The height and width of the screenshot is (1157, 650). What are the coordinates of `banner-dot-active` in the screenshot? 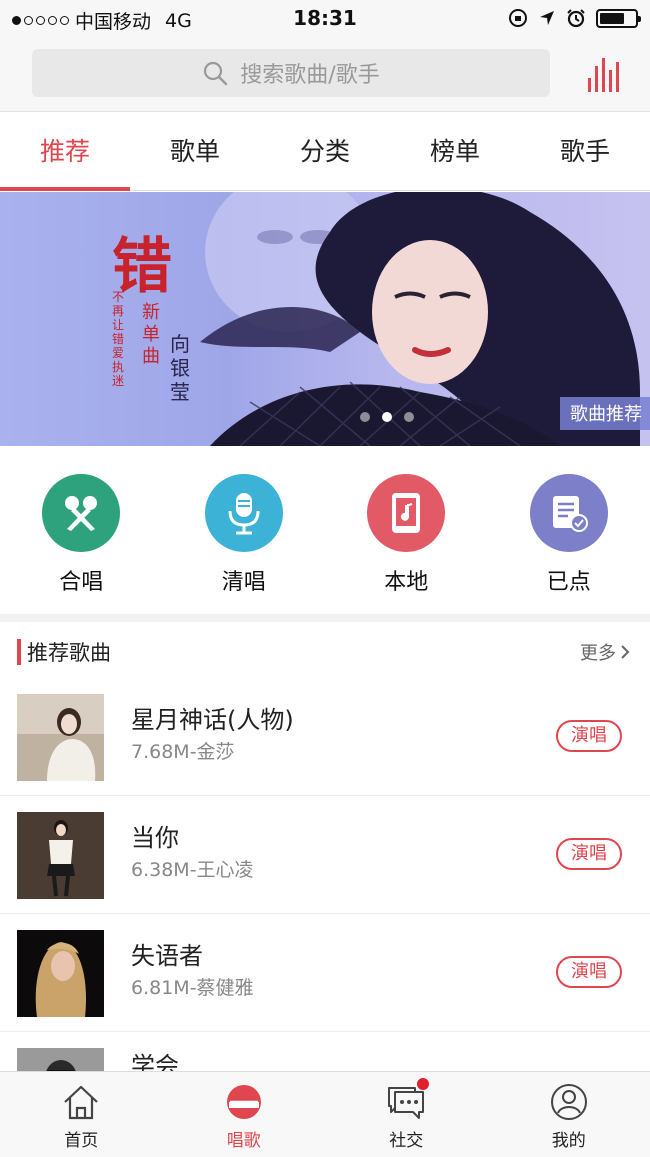 It's located at (387, 417).